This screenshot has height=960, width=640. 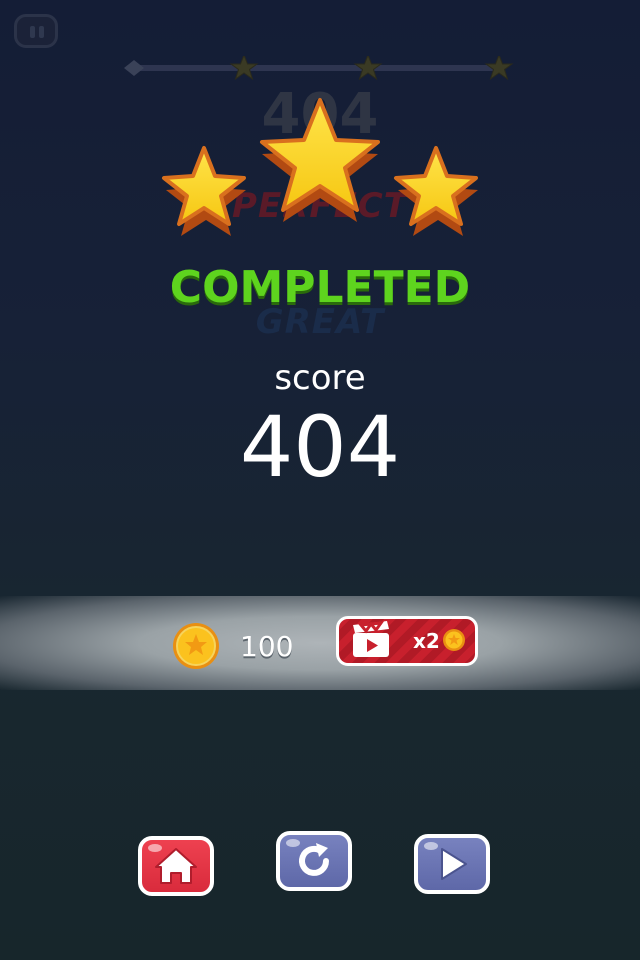 I want to click on coin-small-icon, so click(x=454, y=640).